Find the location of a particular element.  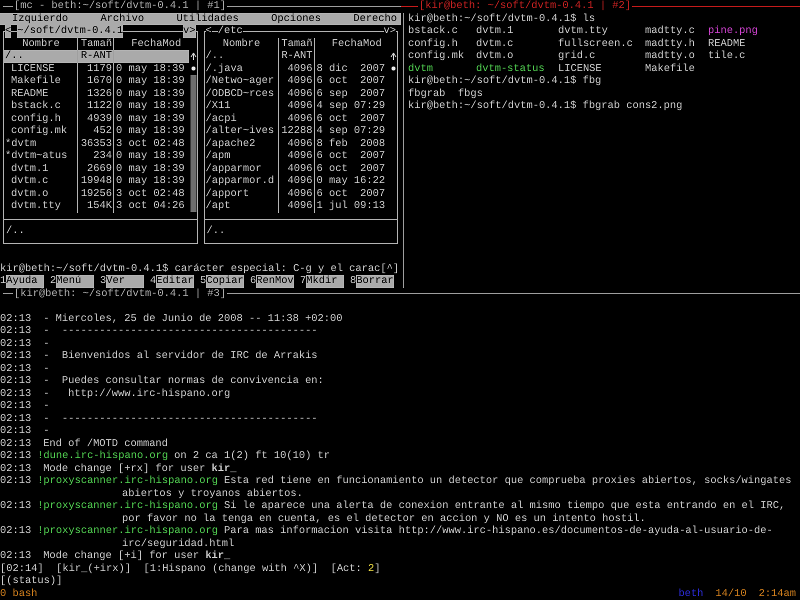

file-row: config.mk 452 0 may 18:39 is located at coordinates (96, 131).